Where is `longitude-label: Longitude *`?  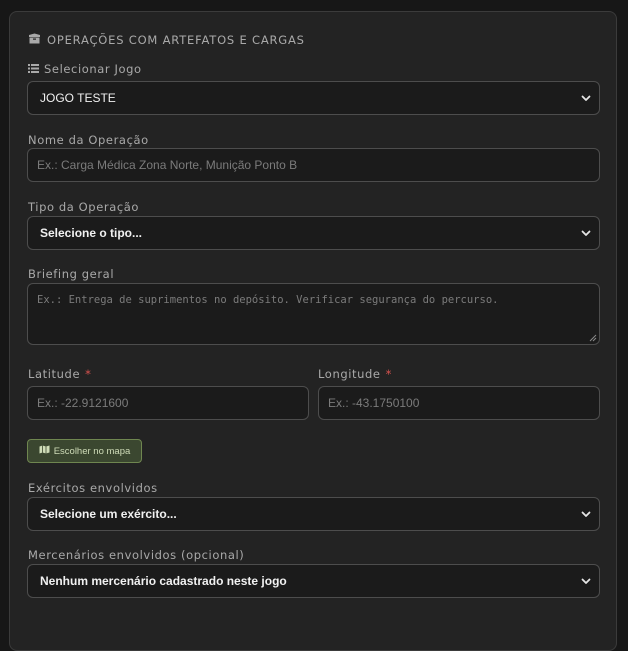 longitude-label: Longitude * is located at coordinates (355, 374).